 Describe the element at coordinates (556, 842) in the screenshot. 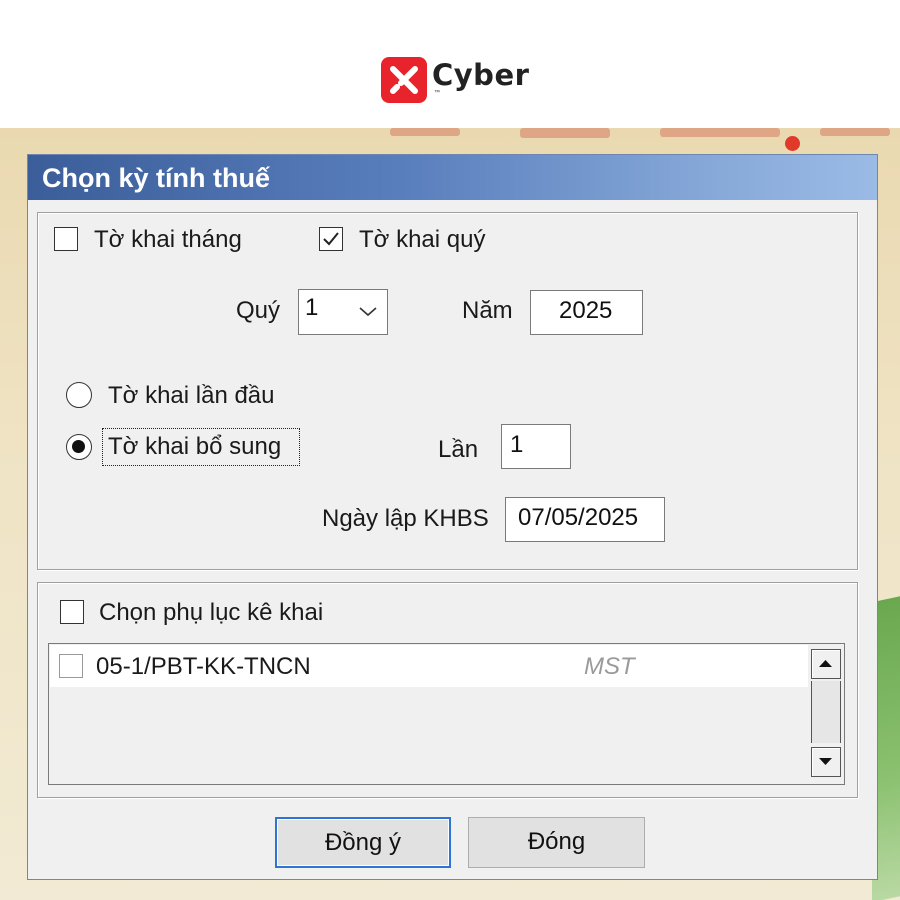

I see `close-button: Đóng` at that location.